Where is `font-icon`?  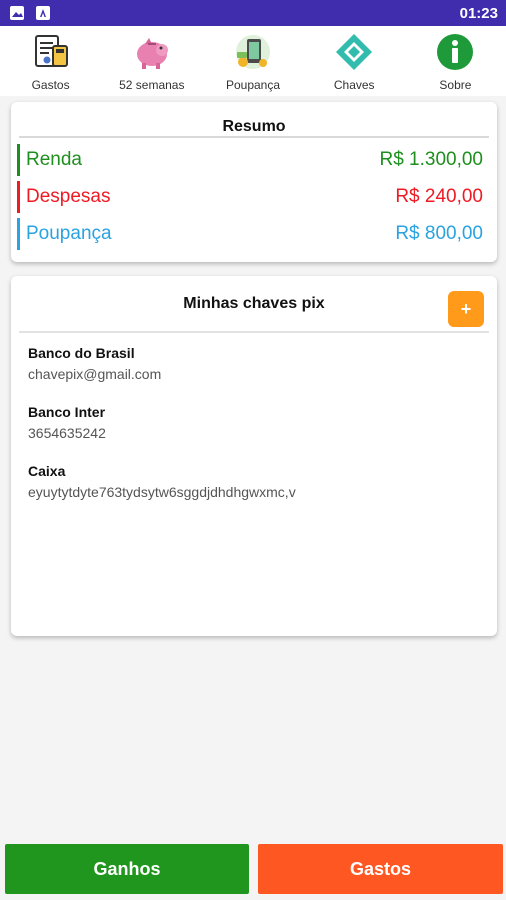
font-icon is located at coordinates (43, 13).